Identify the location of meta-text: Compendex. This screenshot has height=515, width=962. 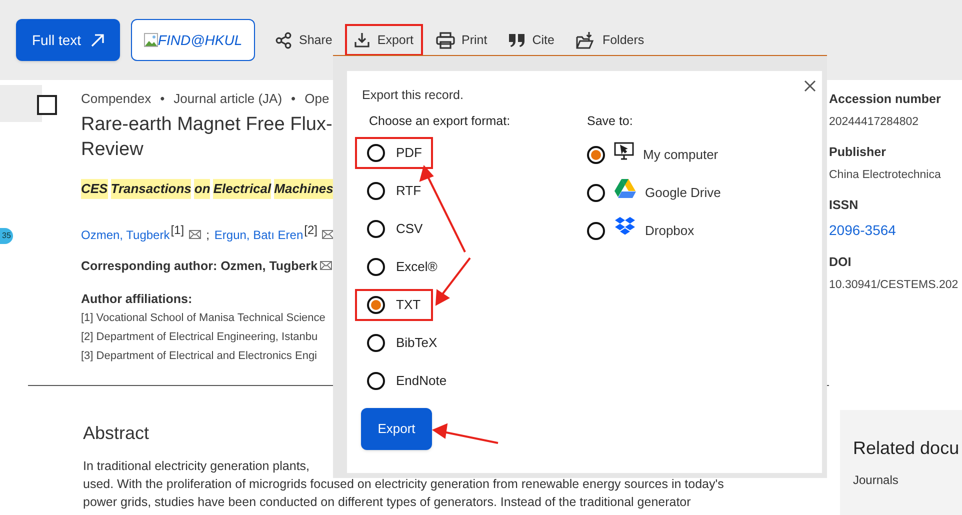
(116, 99).